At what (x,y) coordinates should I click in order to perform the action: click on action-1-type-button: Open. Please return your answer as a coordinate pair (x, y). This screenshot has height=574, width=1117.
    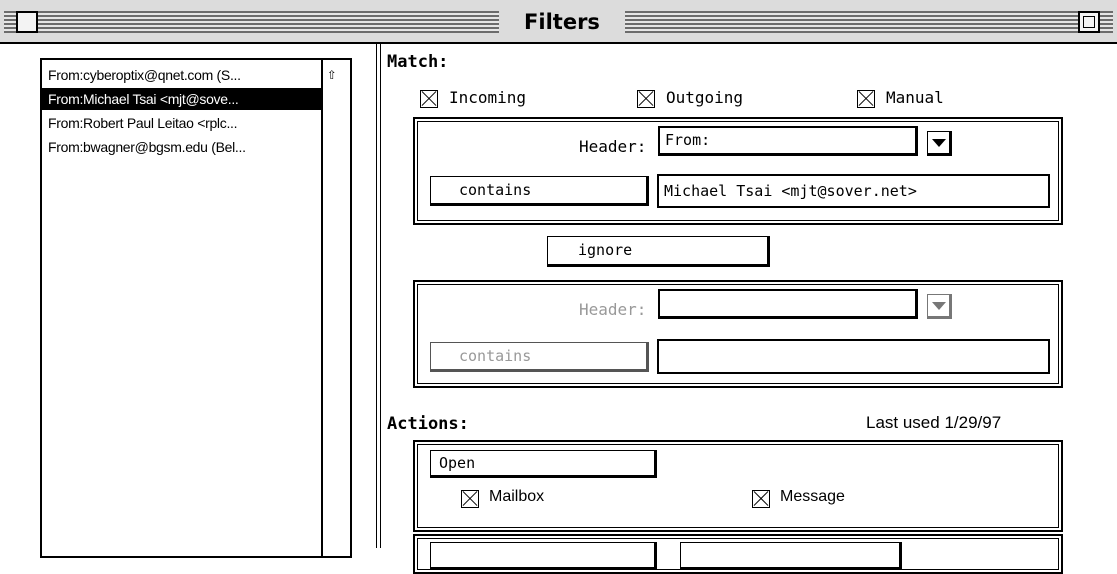
    Looking at the image, I should click on (543, 464).